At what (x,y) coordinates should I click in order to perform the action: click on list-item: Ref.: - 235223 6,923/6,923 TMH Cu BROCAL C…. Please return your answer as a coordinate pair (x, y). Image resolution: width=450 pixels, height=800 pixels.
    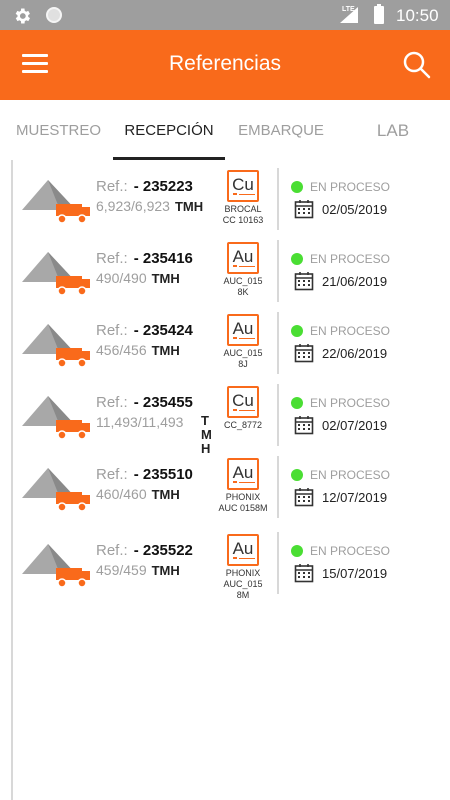
    Looking at the image, I should click on (234, 200).